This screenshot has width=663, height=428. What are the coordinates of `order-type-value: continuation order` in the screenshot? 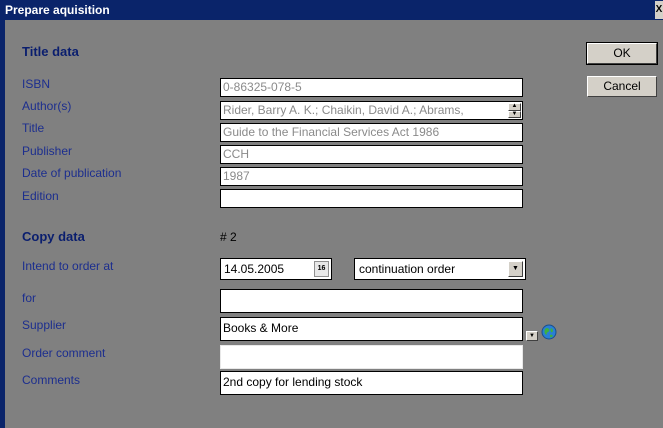 It's located at (407, 269).